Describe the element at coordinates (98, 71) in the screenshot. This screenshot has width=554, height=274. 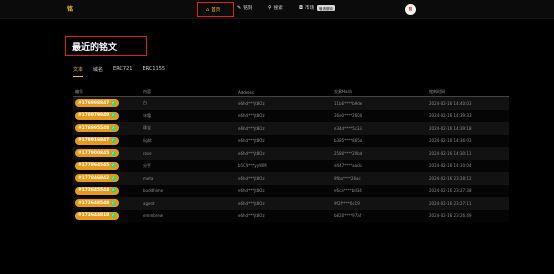
I see `tab-domain: 域名` at that location.